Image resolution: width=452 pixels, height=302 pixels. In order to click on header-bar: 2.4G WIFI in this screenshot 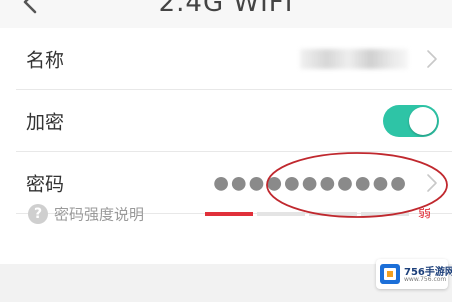, I will do `click(226, 14)`.